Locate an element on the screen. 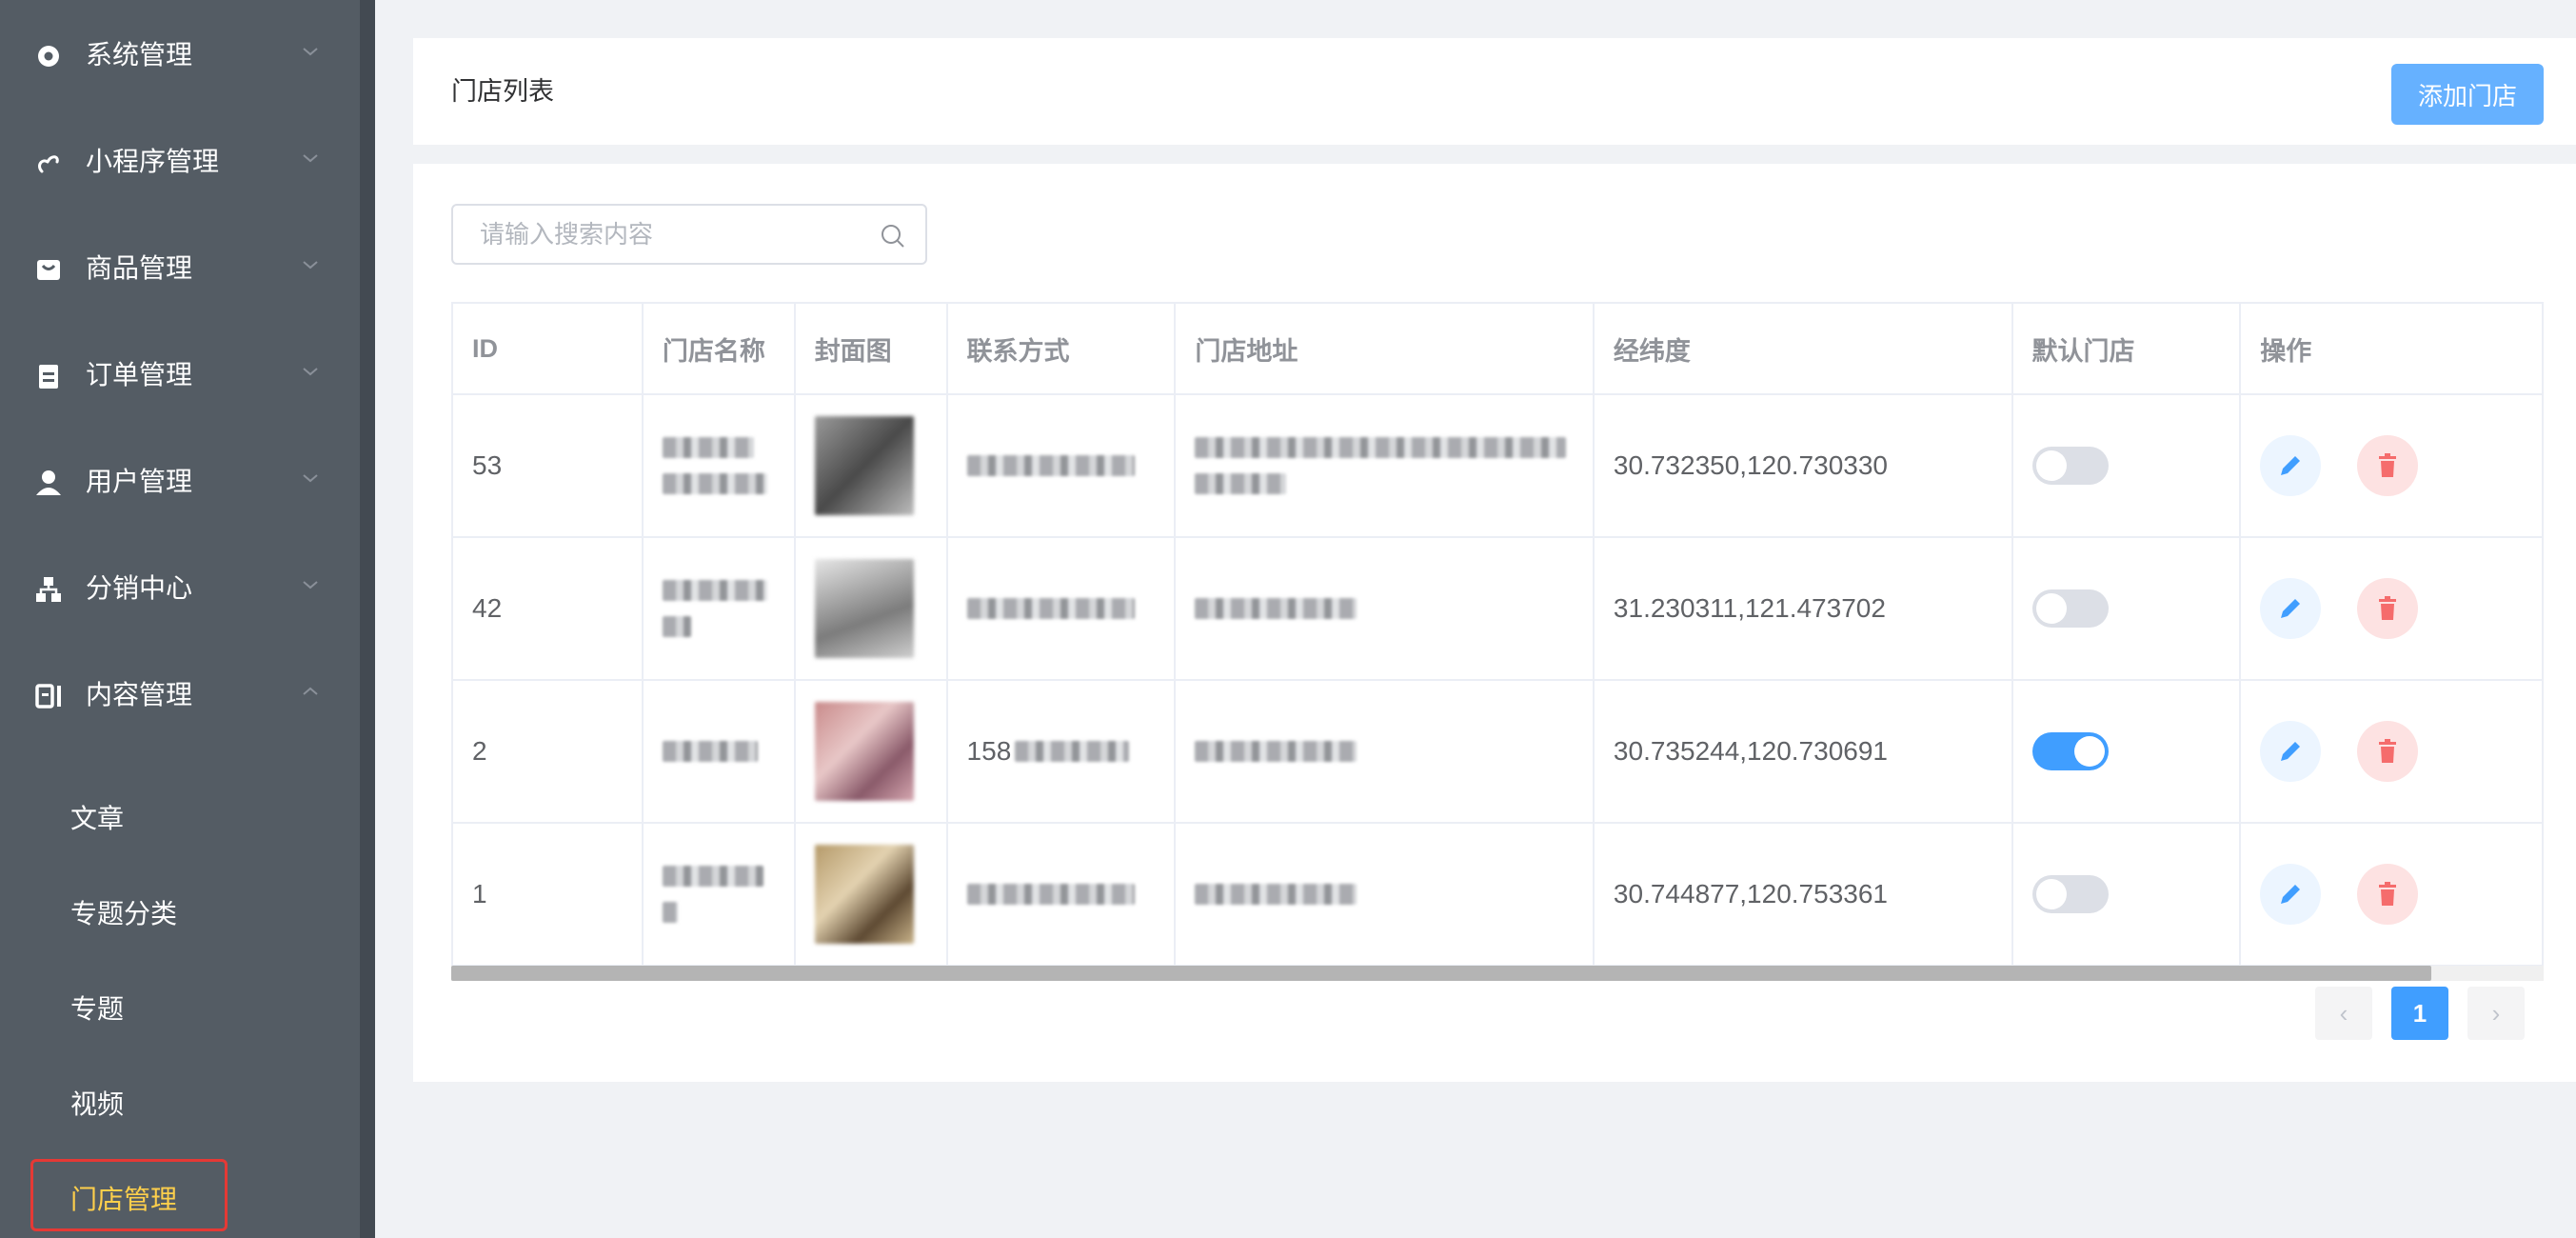 This screenshot has height=1238, width=2576. table-row: 2 158 30.735244,120.730691 is located at coordinates (1499, 752).